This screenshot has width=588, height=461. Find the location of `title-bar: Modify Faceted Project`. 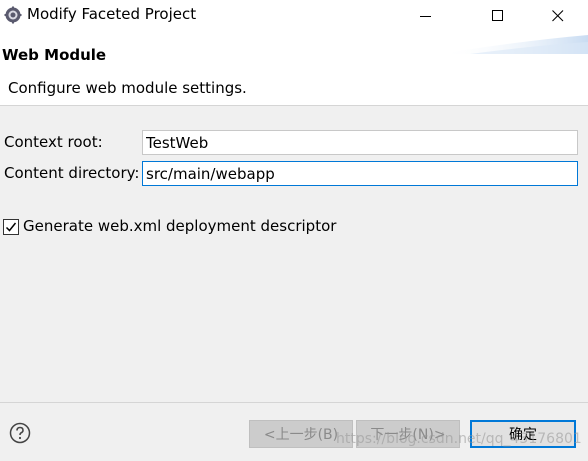

title-bar: Modify Faceted Project is located at coordinates (294, 15).